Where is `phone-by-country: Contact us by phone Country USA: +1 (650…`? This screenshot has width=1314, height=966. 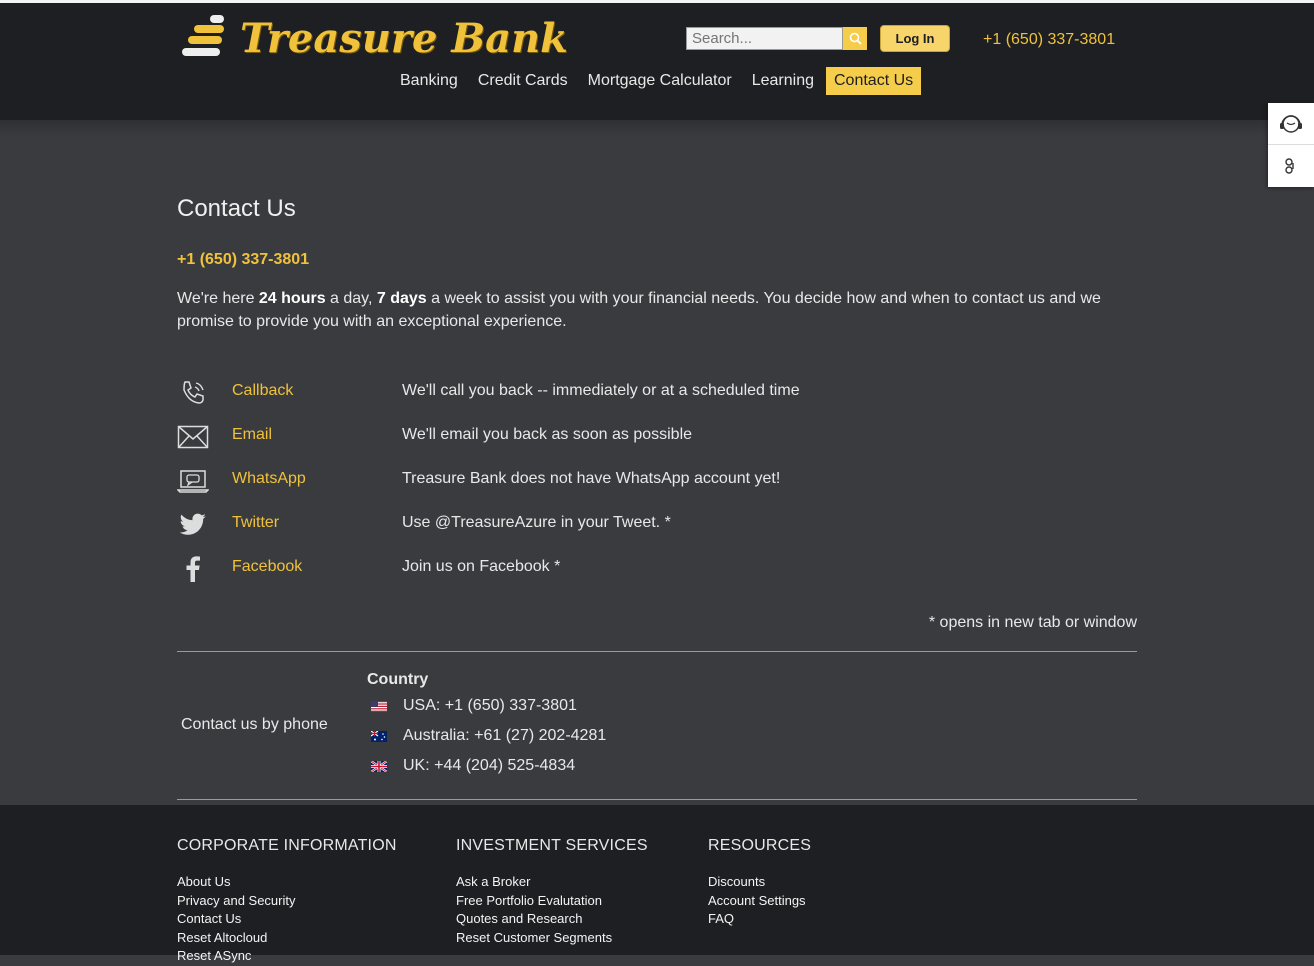
phone-by-country: Contact us by phone Country USA: +1 (650… is located at coordinates (657, 725).